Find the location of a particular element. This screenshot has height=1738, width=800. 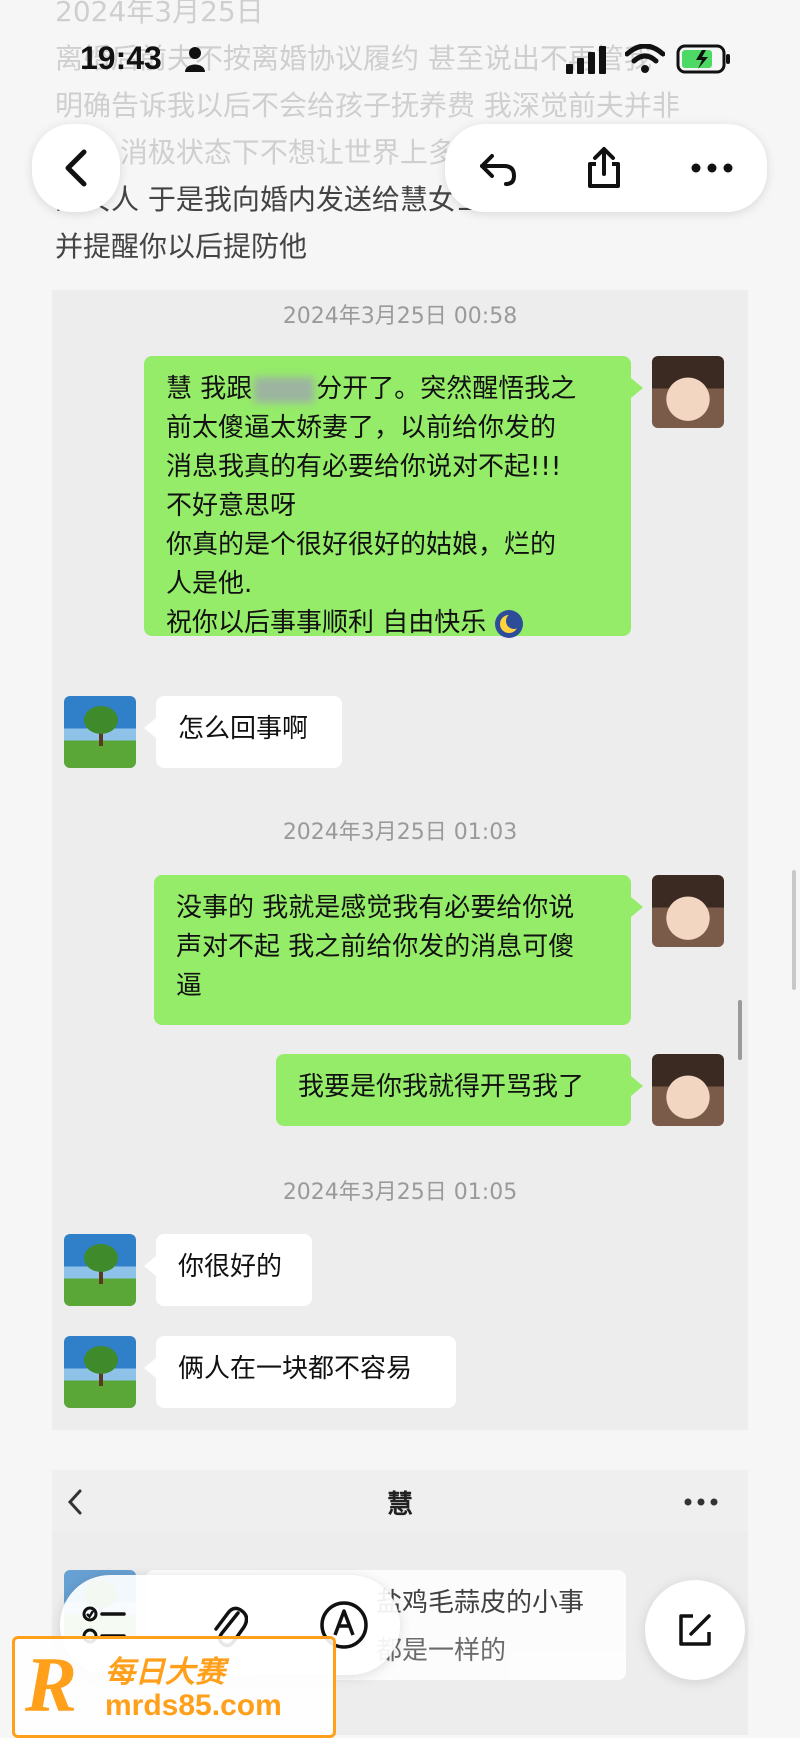

status-time: 19:43 is located at coordinates (121, 58).